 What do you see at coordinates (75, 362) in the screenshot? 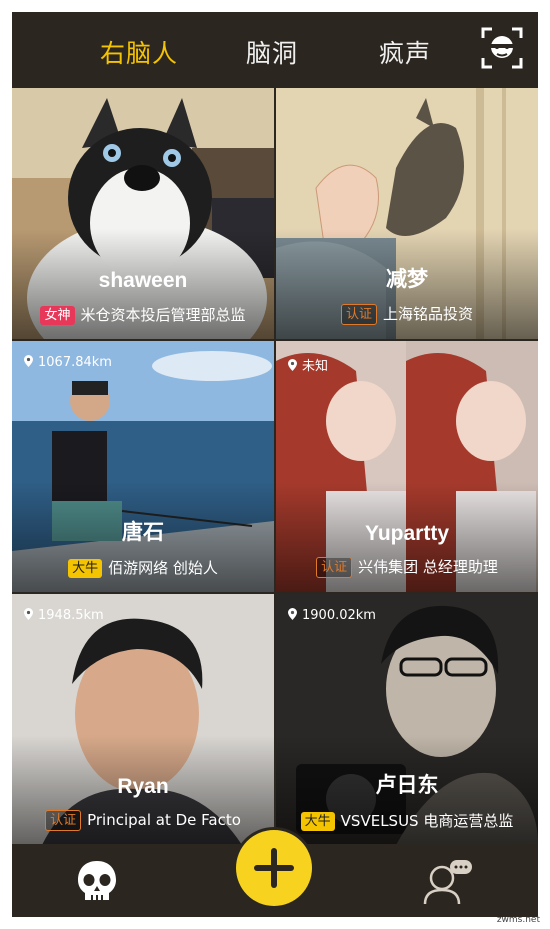
I see `distance-value: 1067.84km` at bounding box center [75, 362].